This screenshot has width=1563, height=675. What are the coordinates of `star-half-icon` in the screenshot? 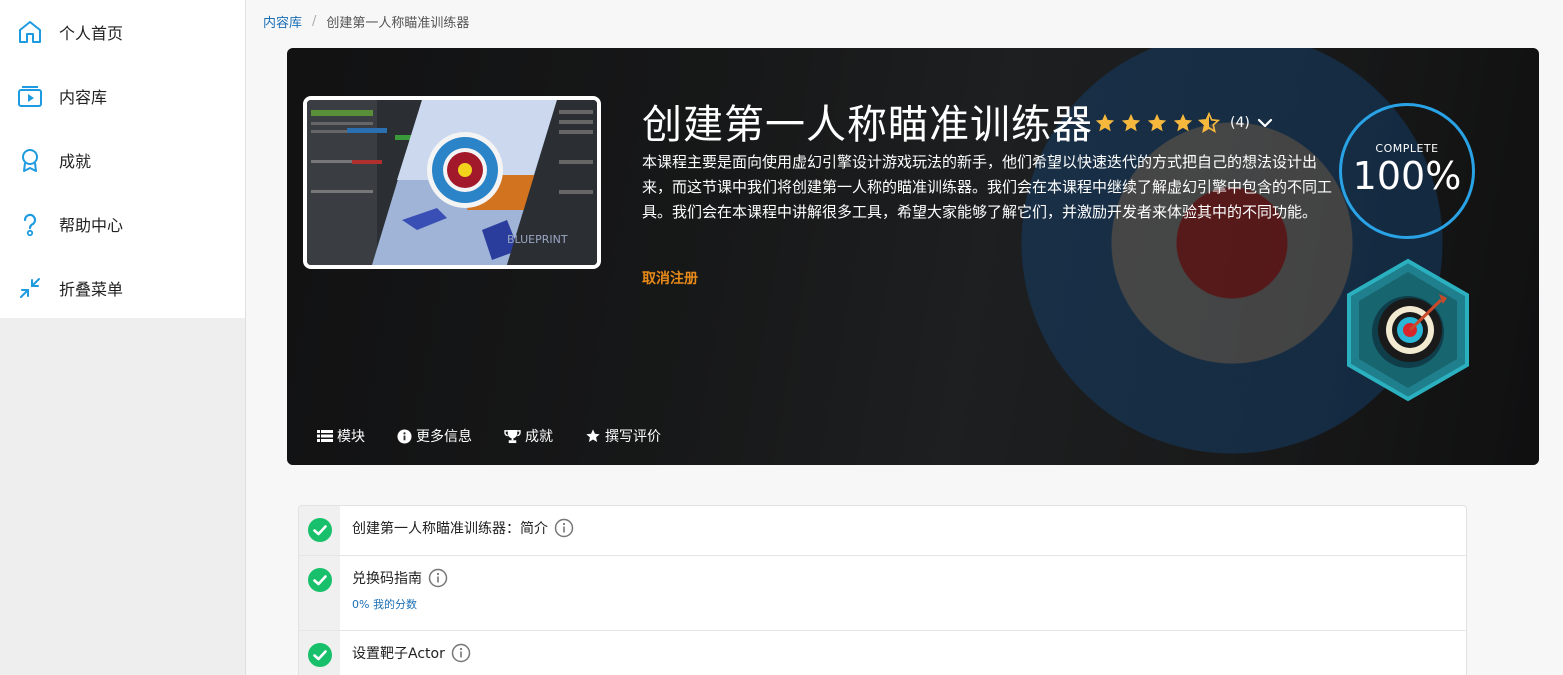 It's located at (1209, 123).